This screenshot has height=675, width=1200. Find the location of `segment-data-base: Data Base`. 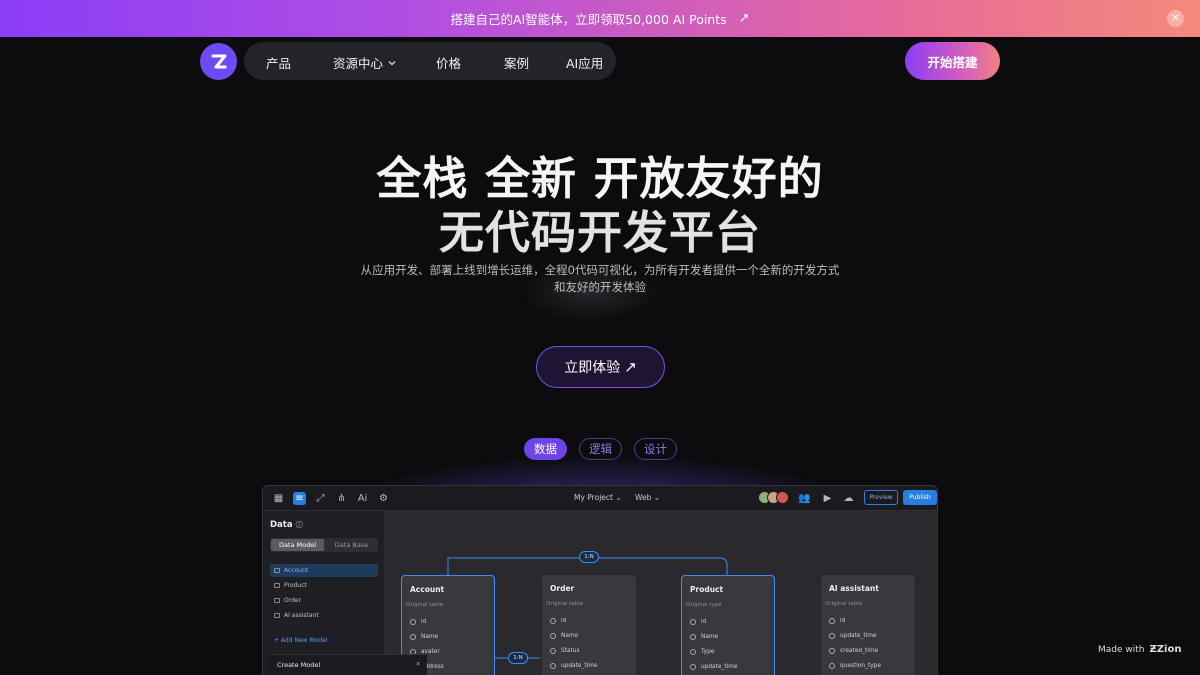

segment-data-base: Data Base is located at coordinates (351, 545).